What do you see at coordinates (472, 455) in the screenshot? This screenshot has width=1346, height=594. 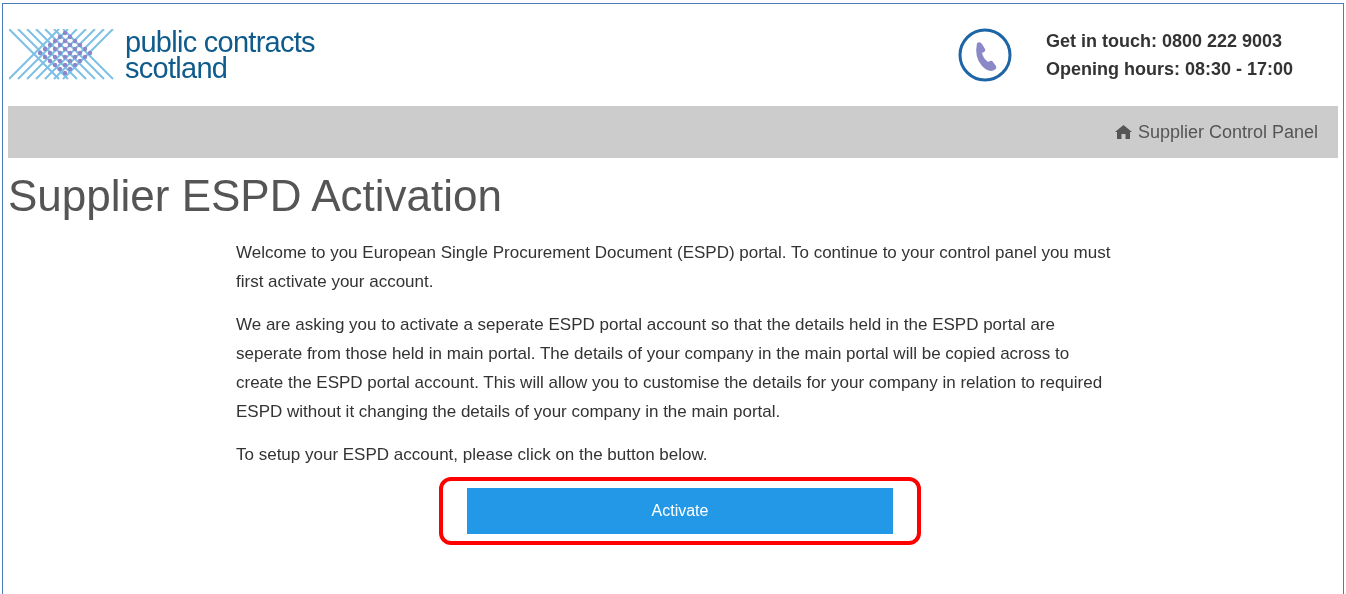 I see `paragraph: To setup your ESPD account, please click on the button below.` at bounding box center [472, 455].